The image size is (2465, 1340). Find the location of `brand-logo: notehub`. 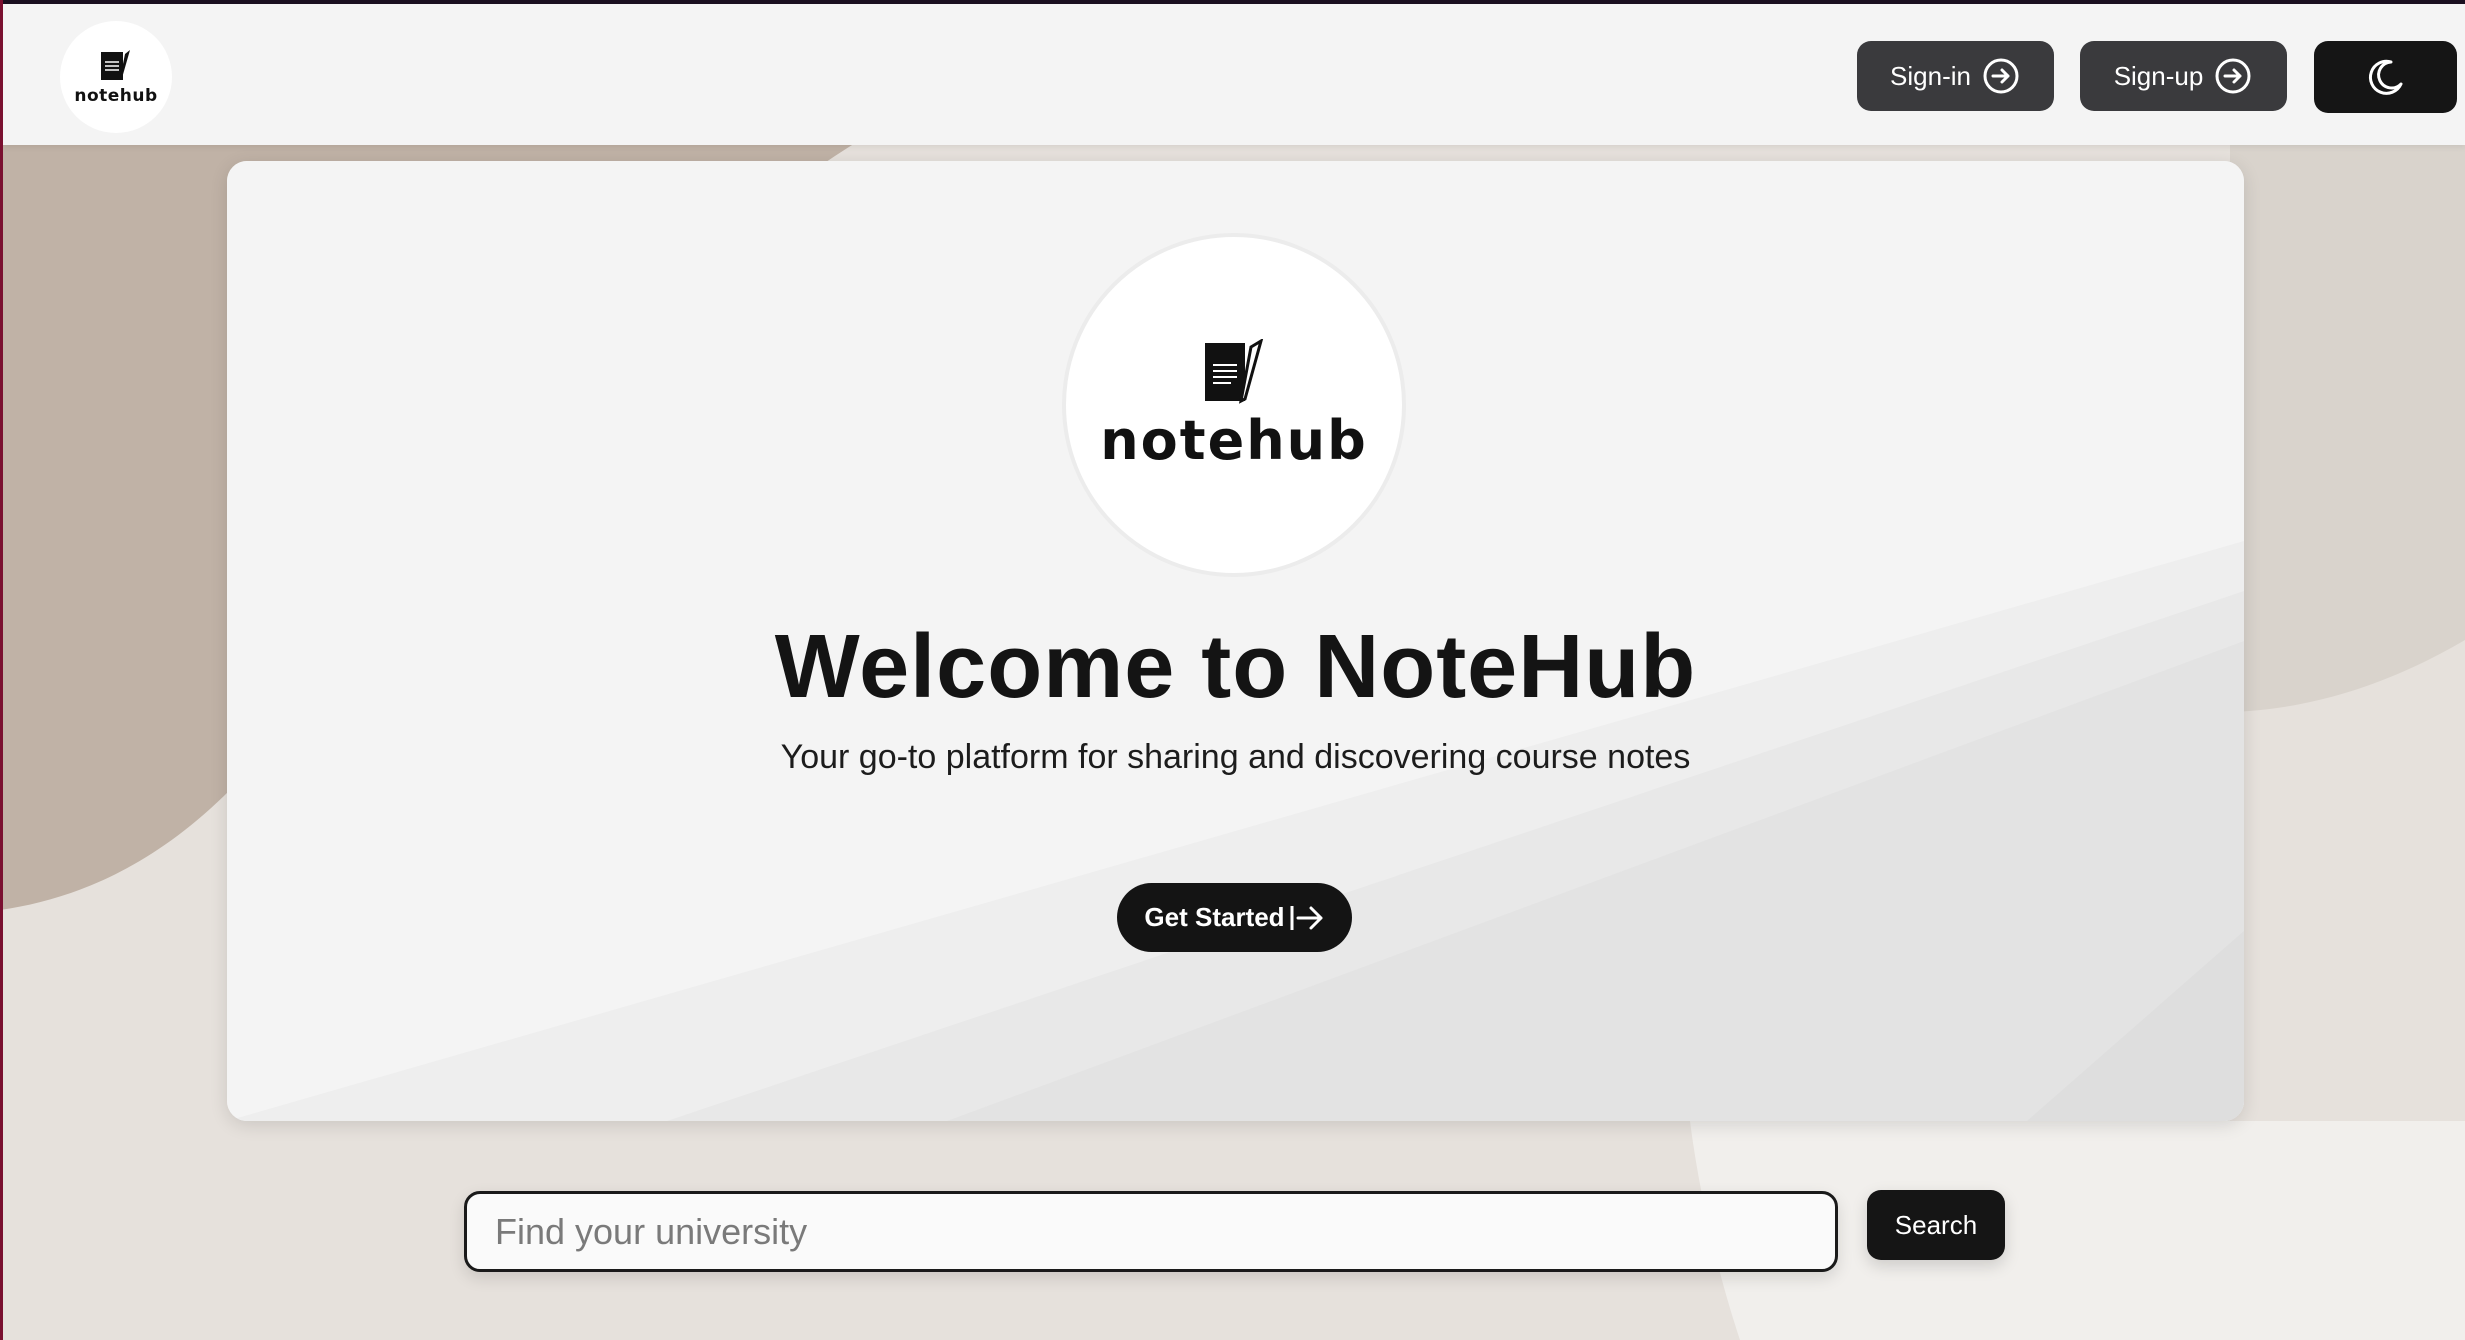

brand-logo: notehub is located at coordinates (116, 77).